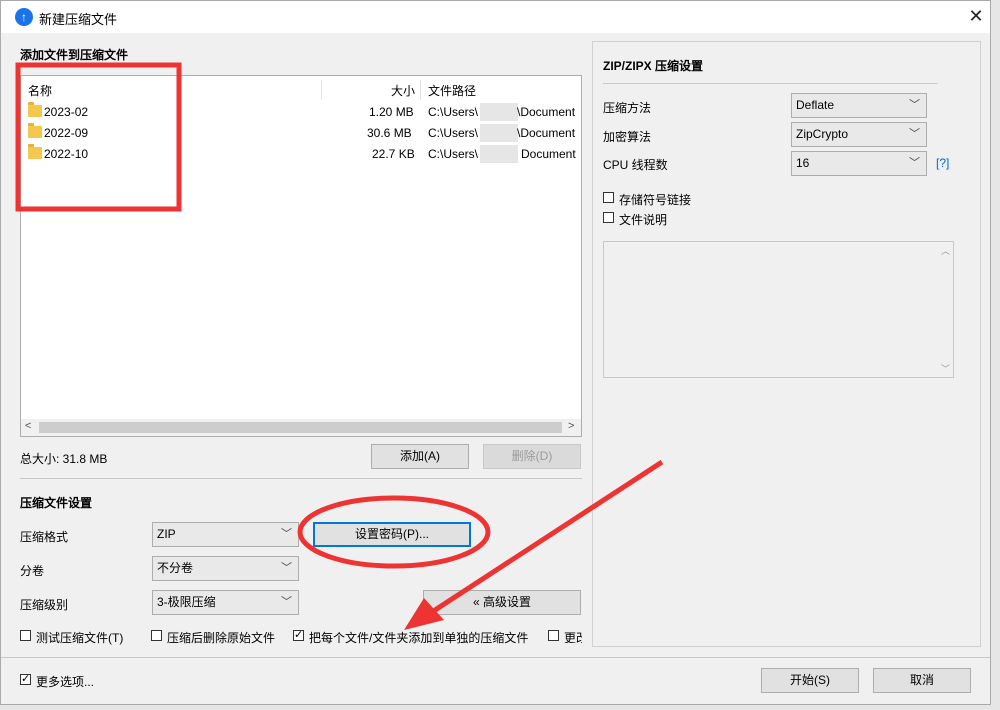  Describe the element at coordinates (394, 532) in the screenshot. I see `annotation-ellipse` at that location.